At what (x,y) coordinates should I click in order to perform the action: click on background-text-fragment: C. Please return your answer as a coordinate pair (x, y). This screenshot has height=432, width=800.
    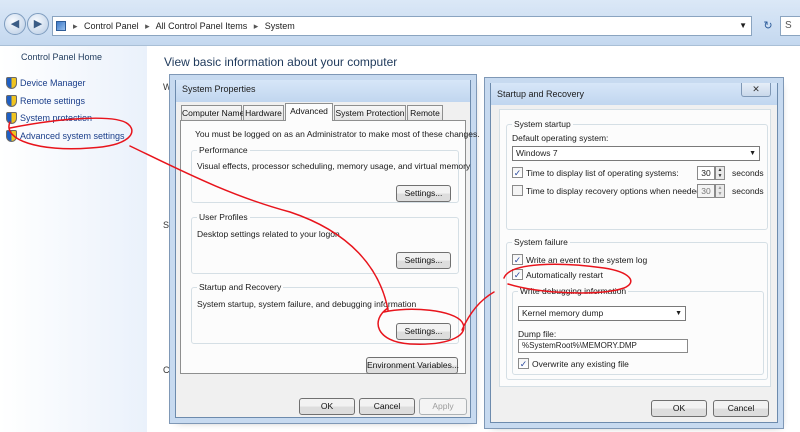
    Looking at the image, I should click on (166, 370).